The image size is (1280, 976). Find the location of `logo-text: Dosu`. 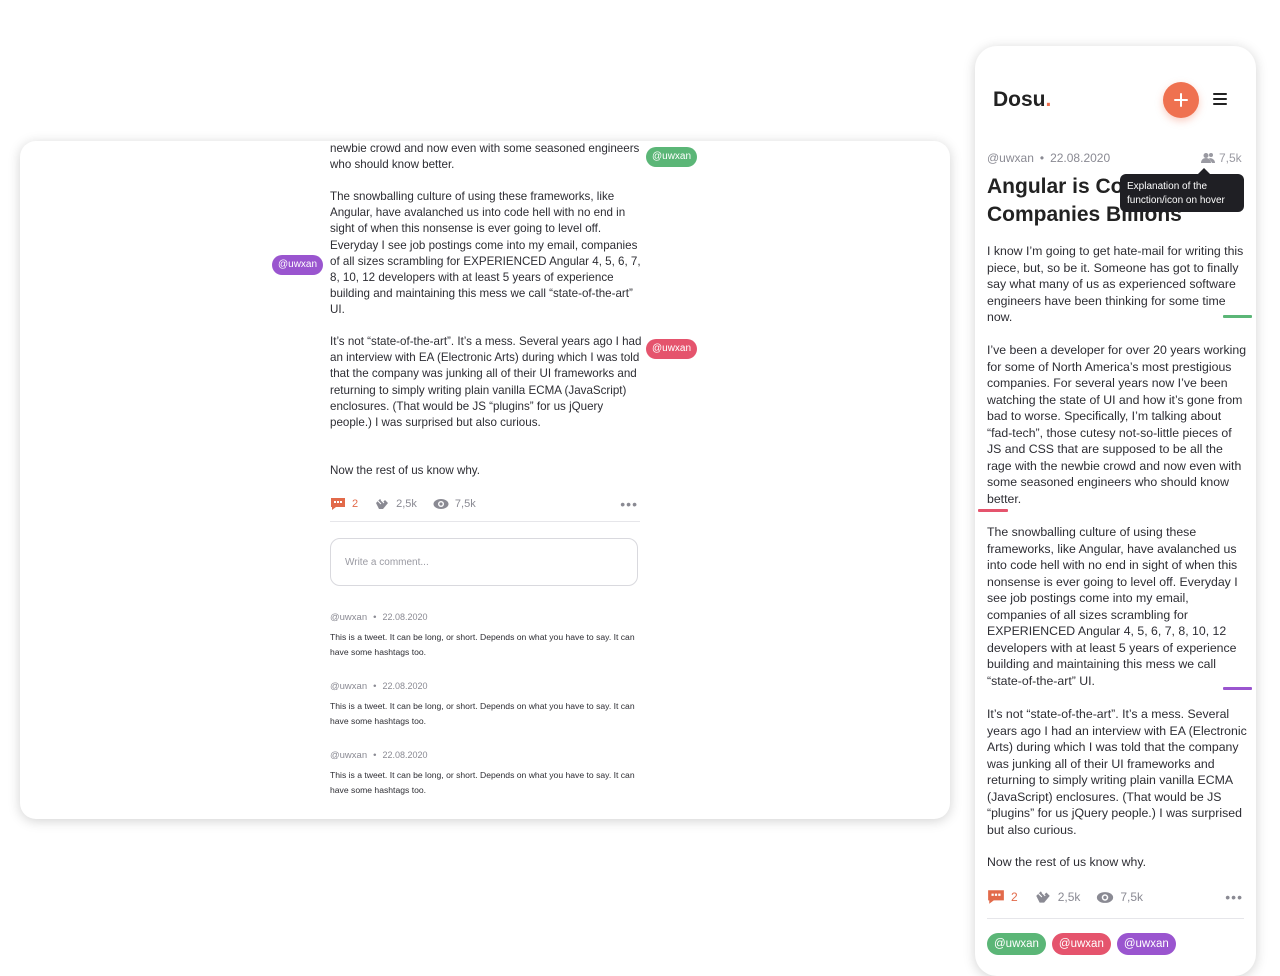

logo-text: Dosu is located at coordinates (1019, 99).